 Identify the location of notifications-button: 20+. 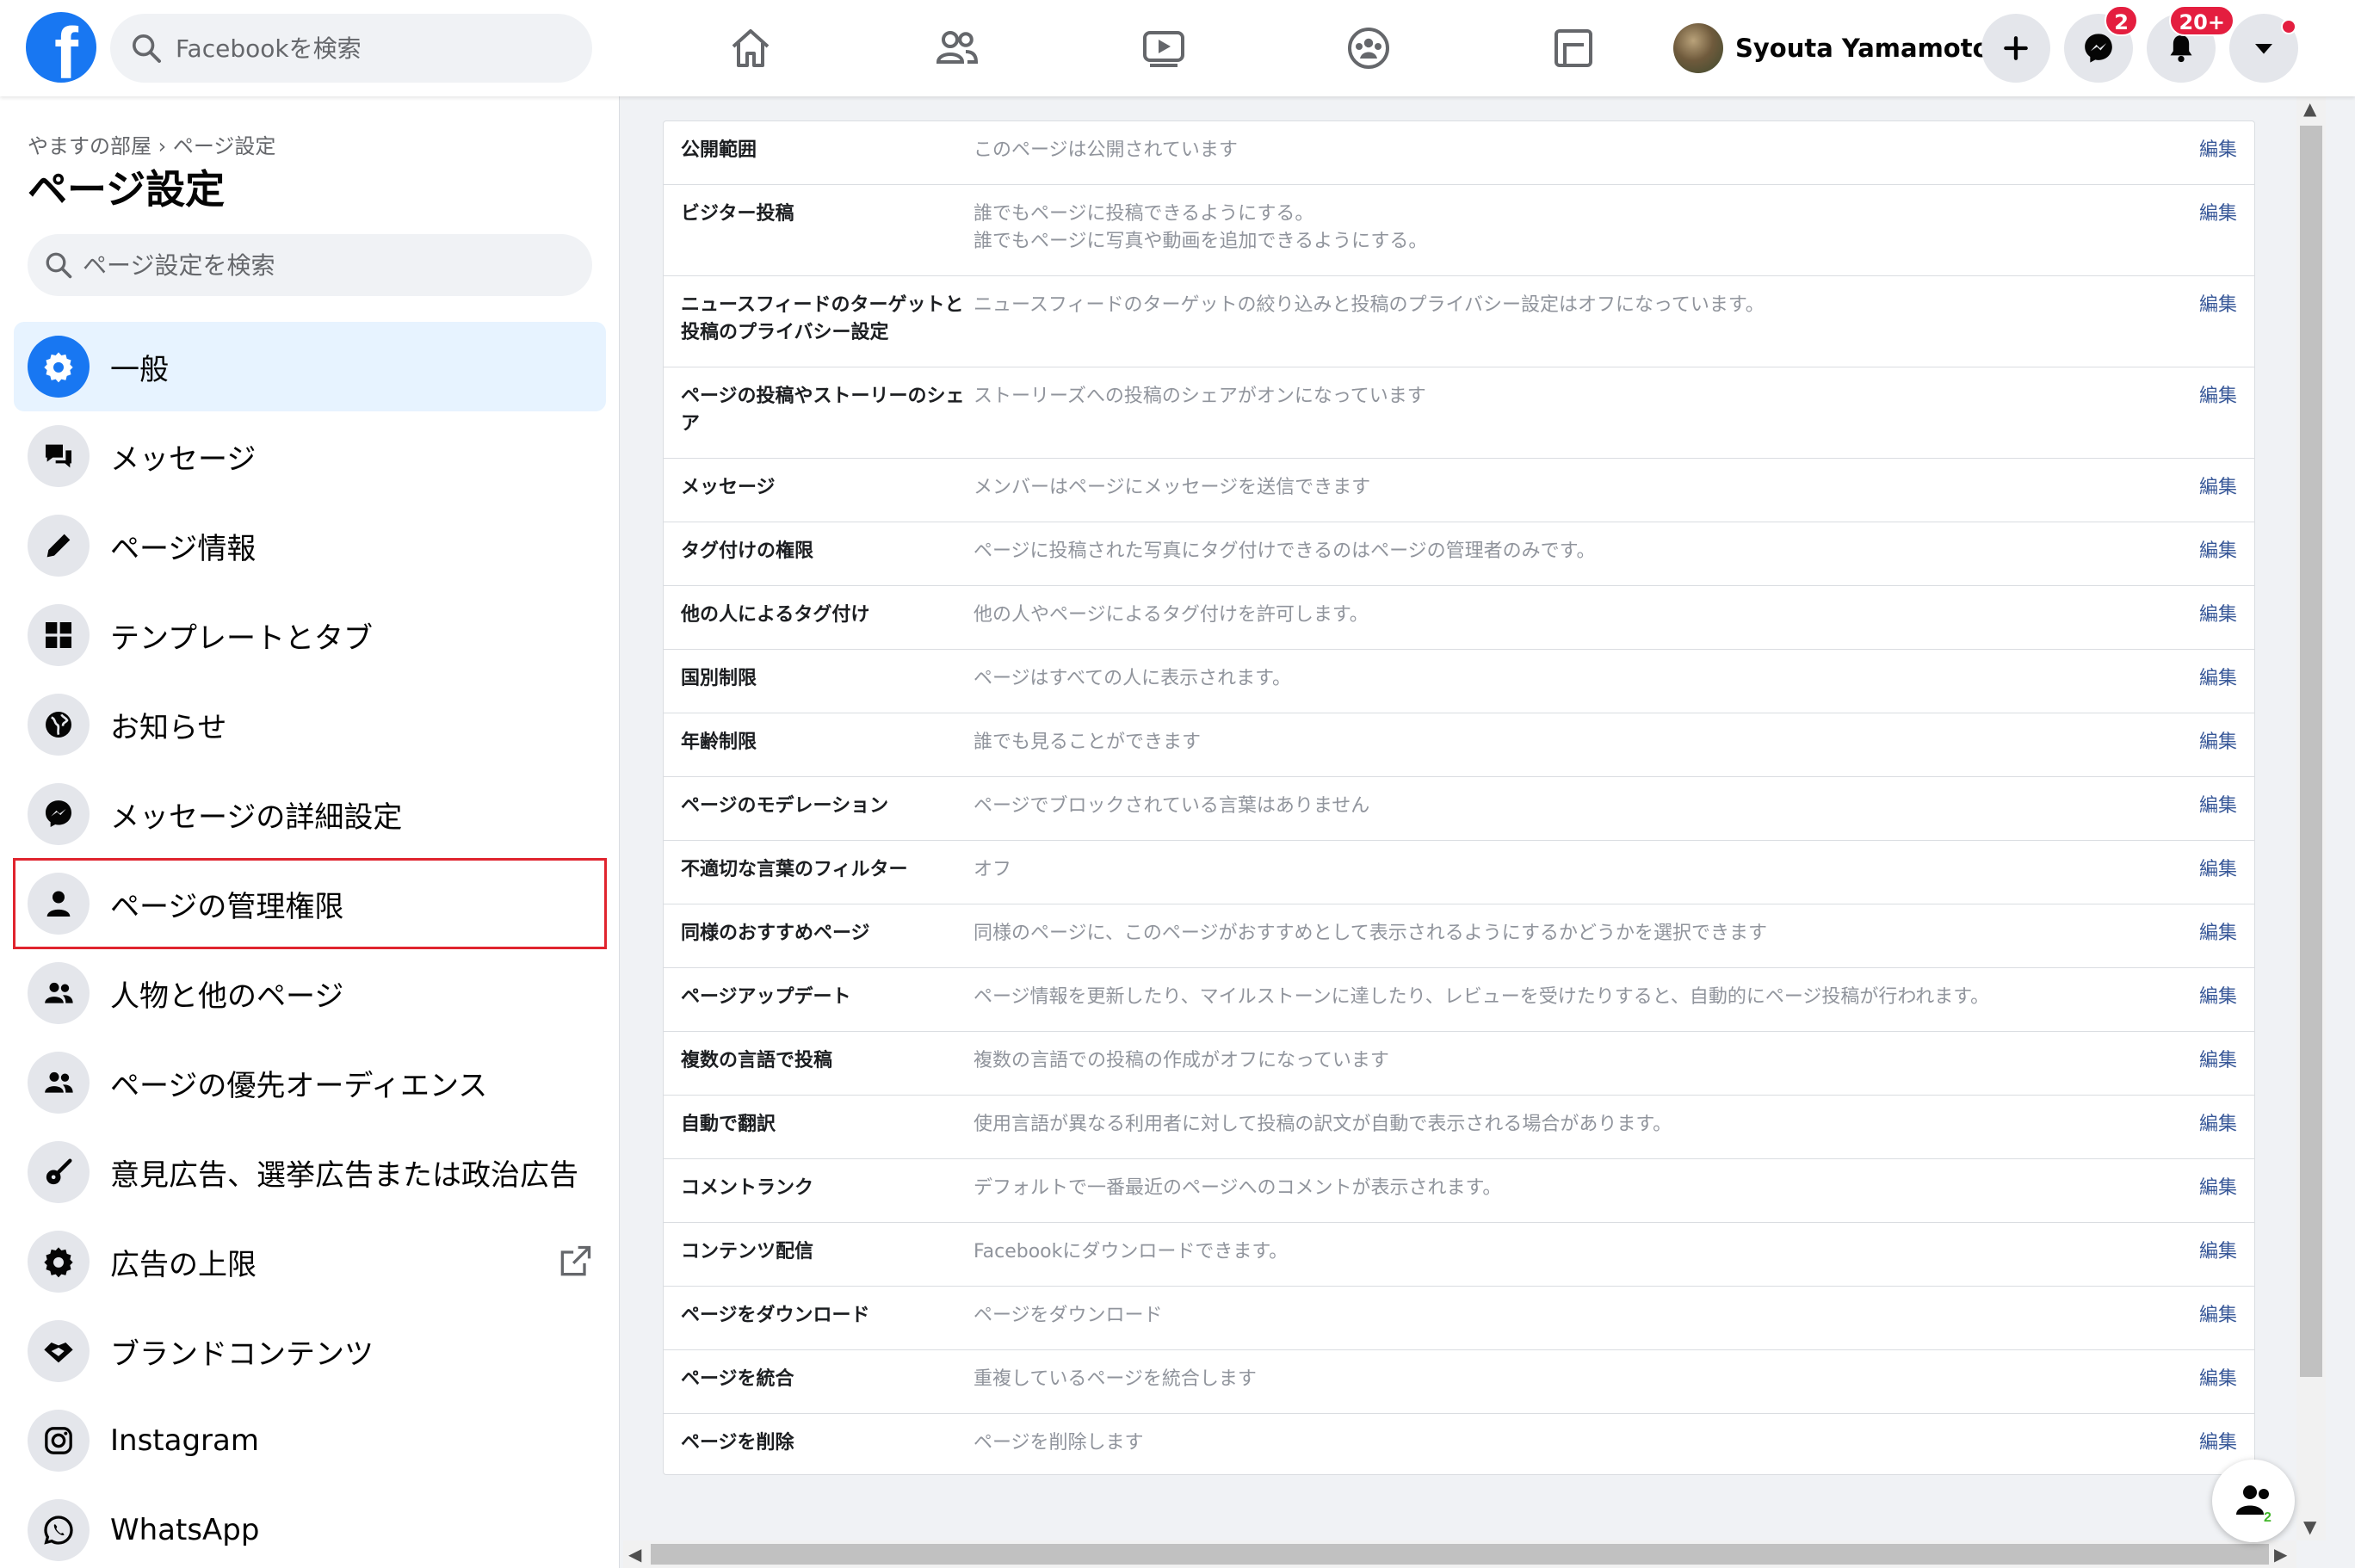
(2190, 44).